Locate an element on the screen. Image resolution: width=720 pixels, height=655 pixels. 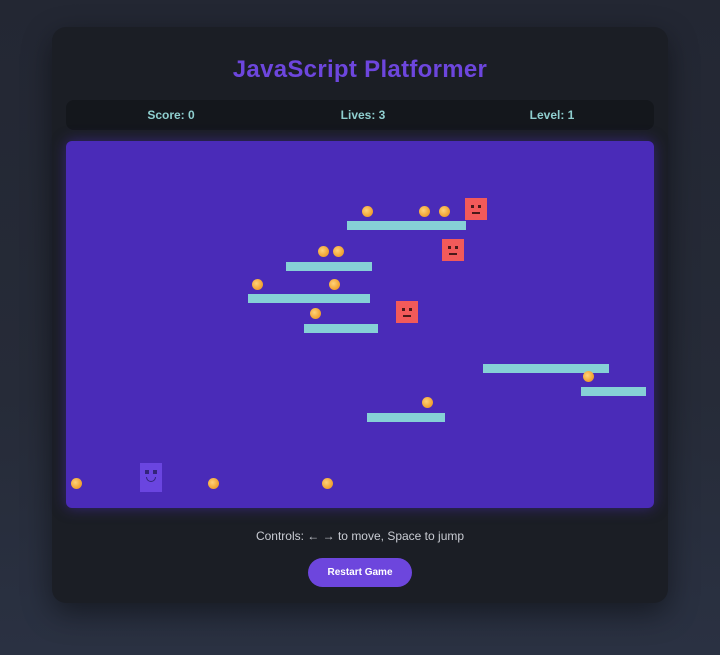
controls-hint: Controls: ← → to move, Space to jump is located at coordinates (360, 536).